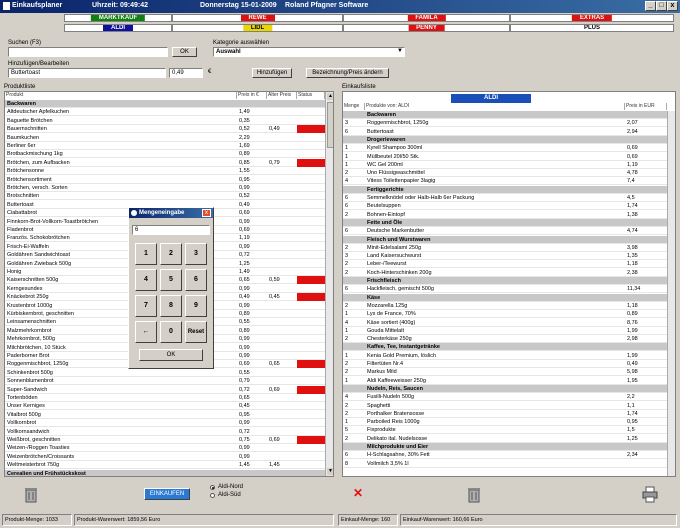 Image resolution: width=680 pixels, height=528 pixels. What do you see at coordinates (671, 293) in the screenshot?
I see `shopping-list-scrollbar` at bounding box center [671, 293].